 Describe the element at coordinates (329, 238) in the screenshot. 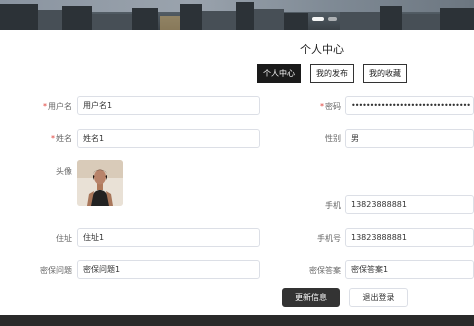

I see `mobile-label: 手机号` at that location.